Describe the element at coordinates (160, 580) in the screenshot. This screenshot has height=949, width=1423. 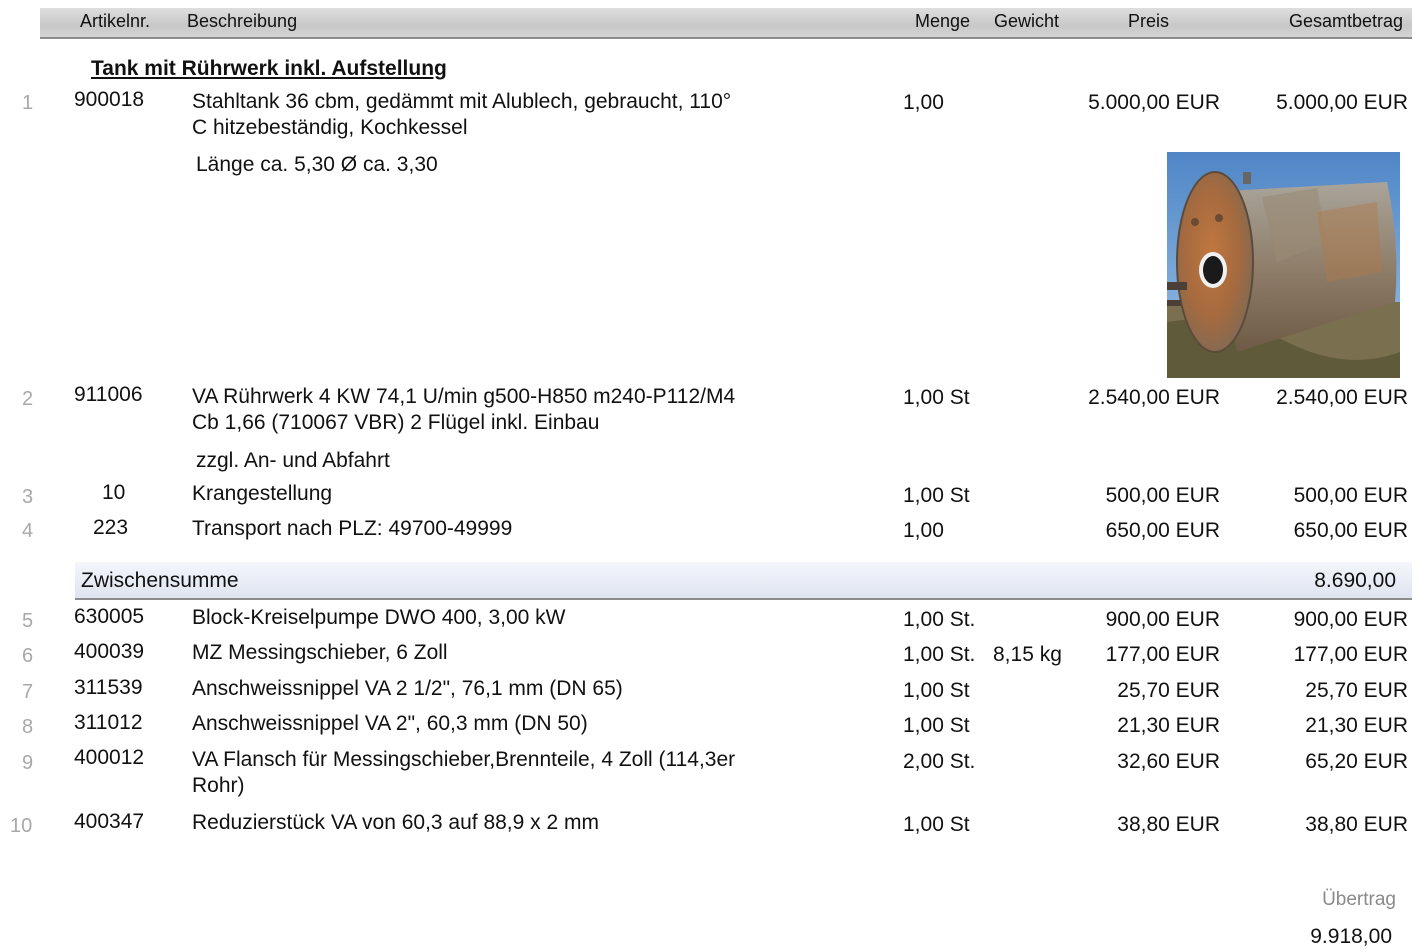
I see `subtotal-label: Zwischensumme` at that location.